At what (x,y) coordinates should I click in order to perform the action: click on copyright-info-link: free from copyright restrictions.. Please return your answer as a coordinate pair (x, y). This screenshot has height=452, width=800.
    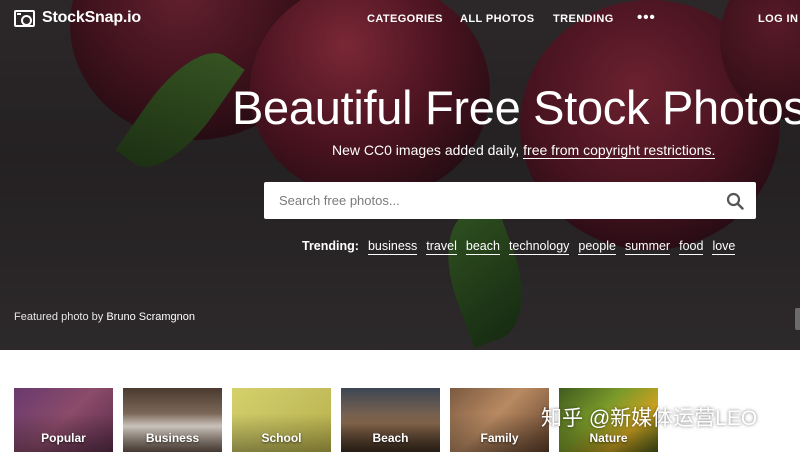
    Looking at the image, I should click on (619, 150).